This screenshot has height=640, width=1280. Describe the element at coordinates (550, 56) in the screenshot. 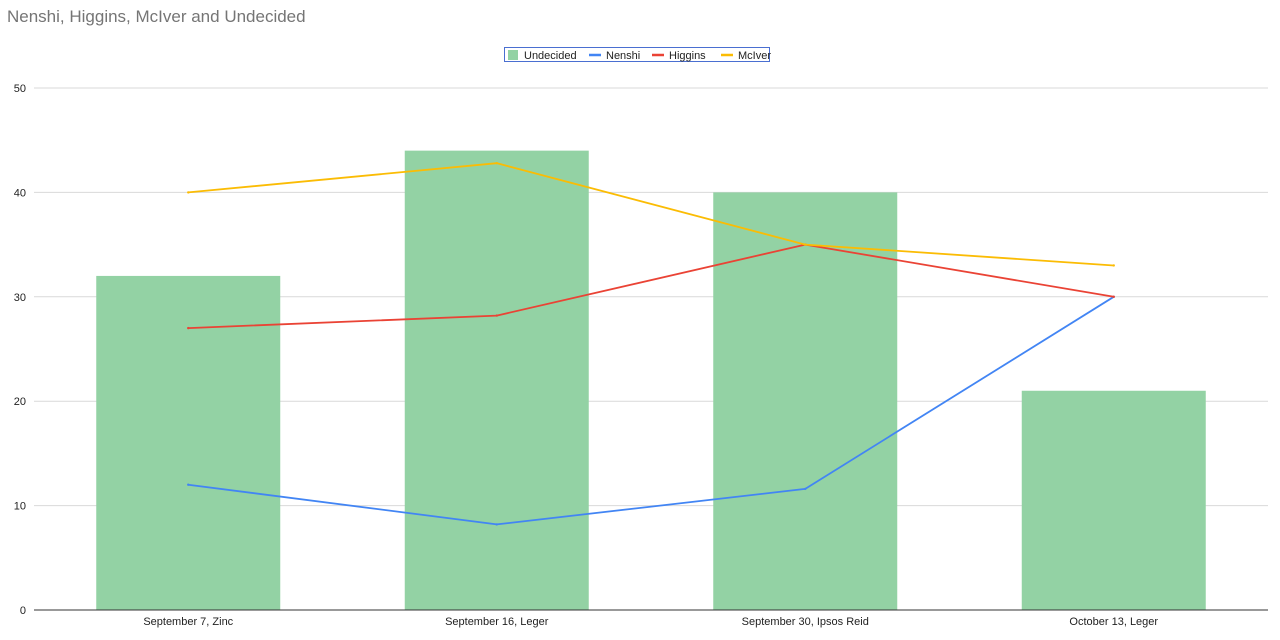

I see `legend-label-undecided: Undecided` at that location.